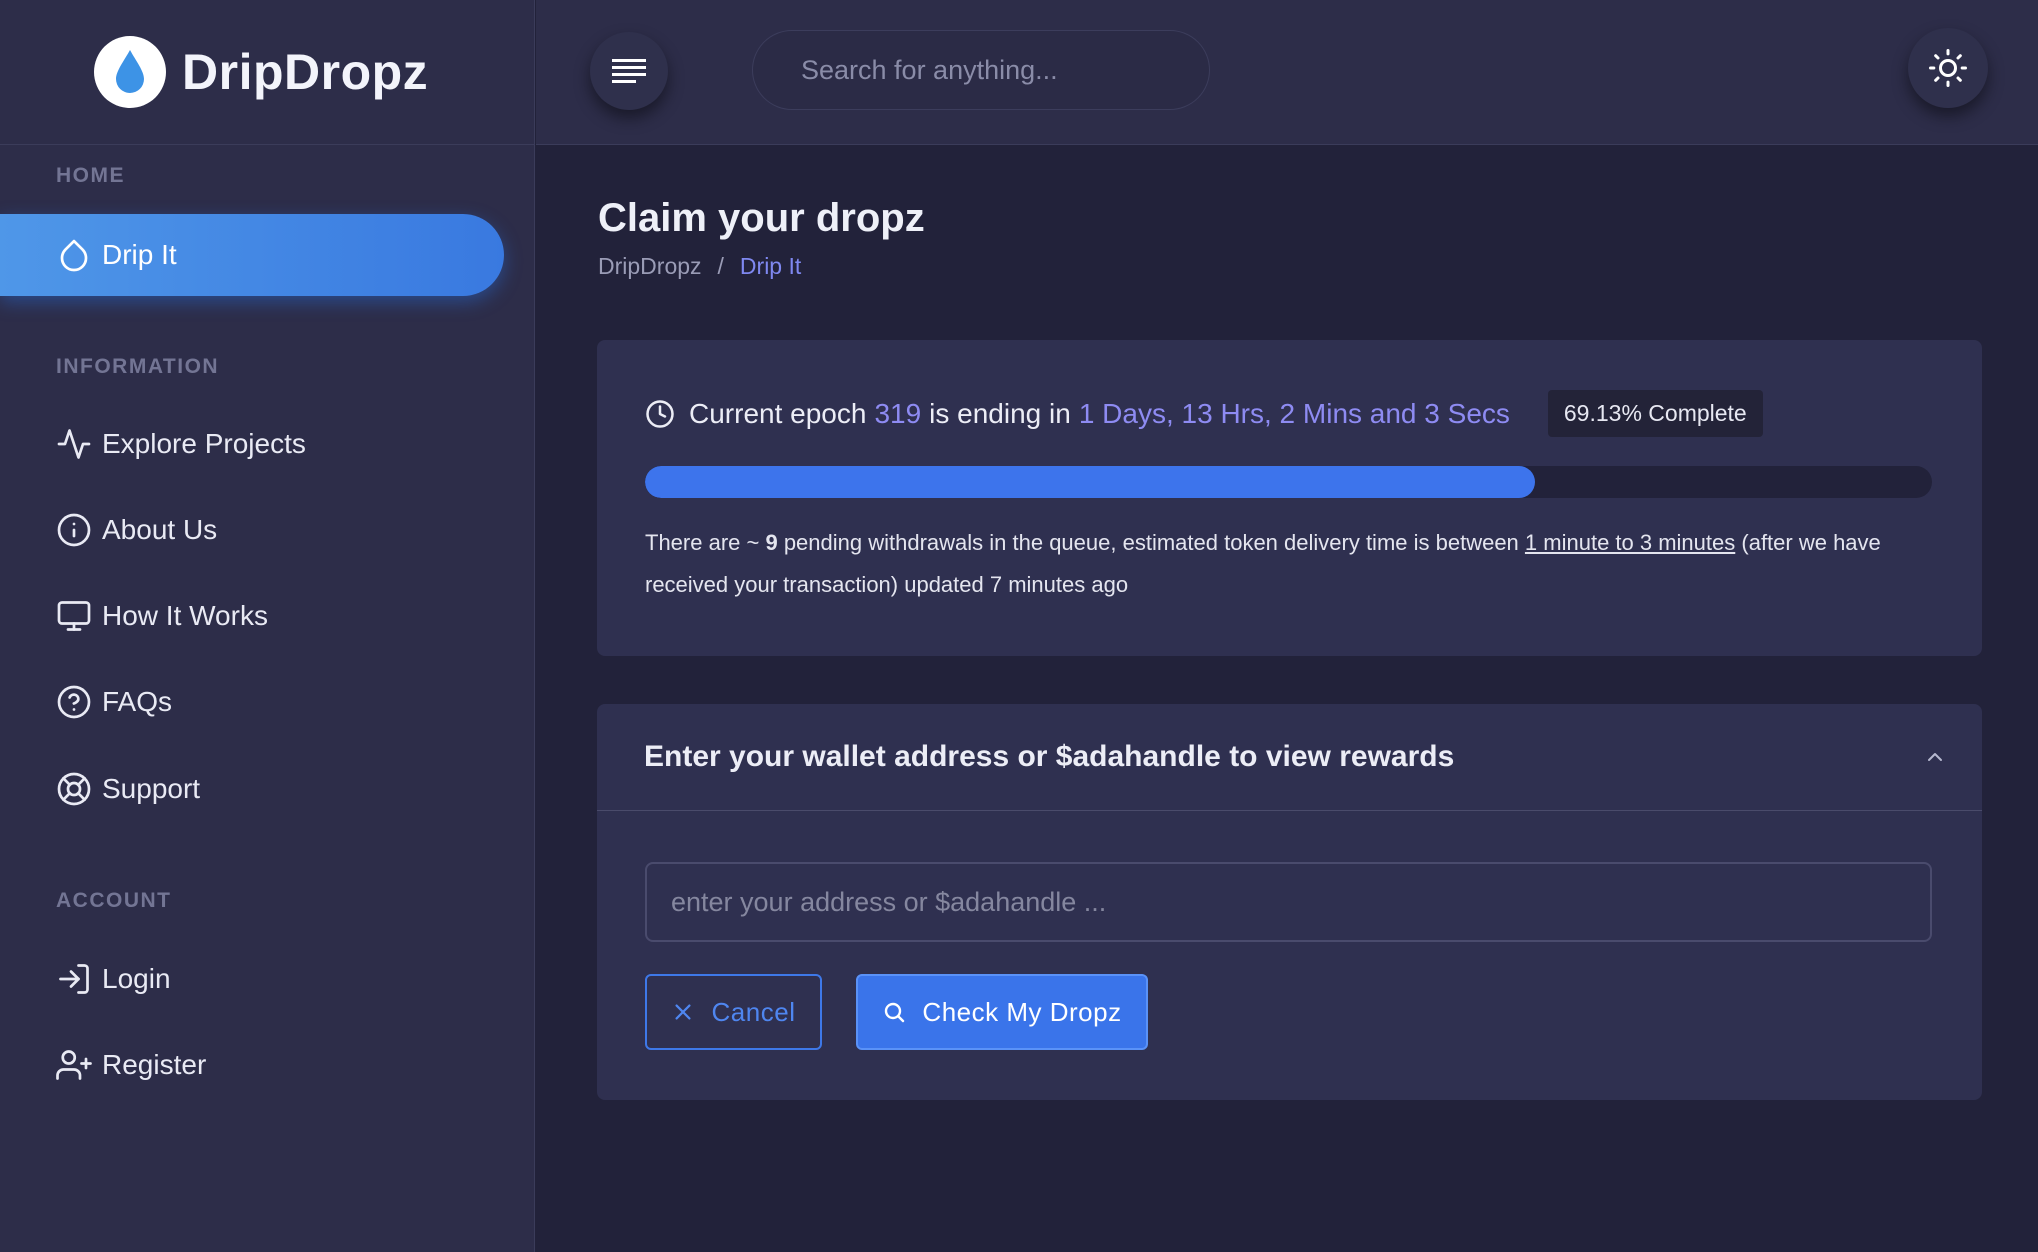  What do you see at coordinates (204, 443) in the screenshot?
I see `sidebar-item-label: Explore Projects` at bounding box center [204, 443].